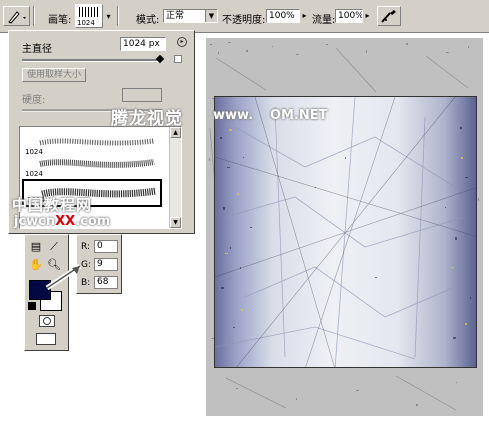 The height and width of the screenshot is (423, 489). Describe the element at coordinates (106, 246) in the screenshot. I see `r-value: 0` at that location.